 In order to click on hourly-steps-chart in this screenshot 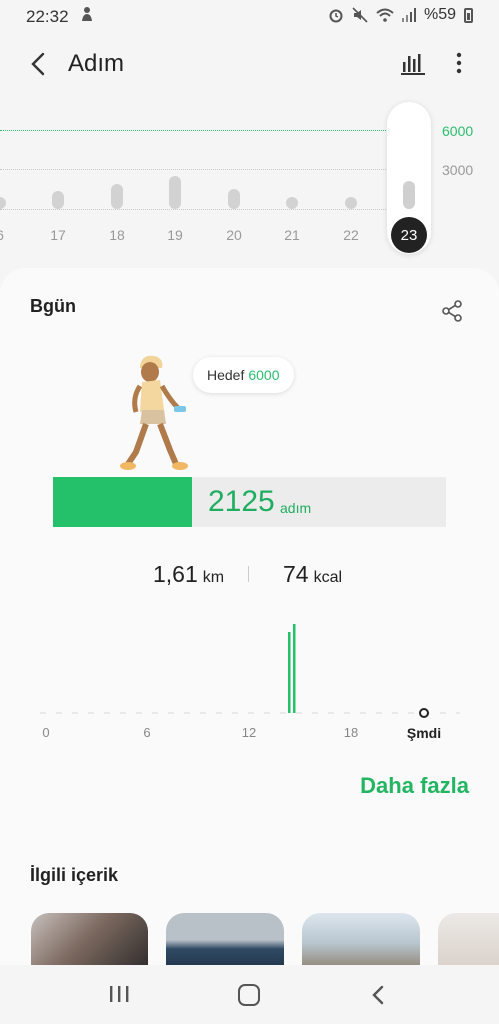, I will do `click(250, 671)`.